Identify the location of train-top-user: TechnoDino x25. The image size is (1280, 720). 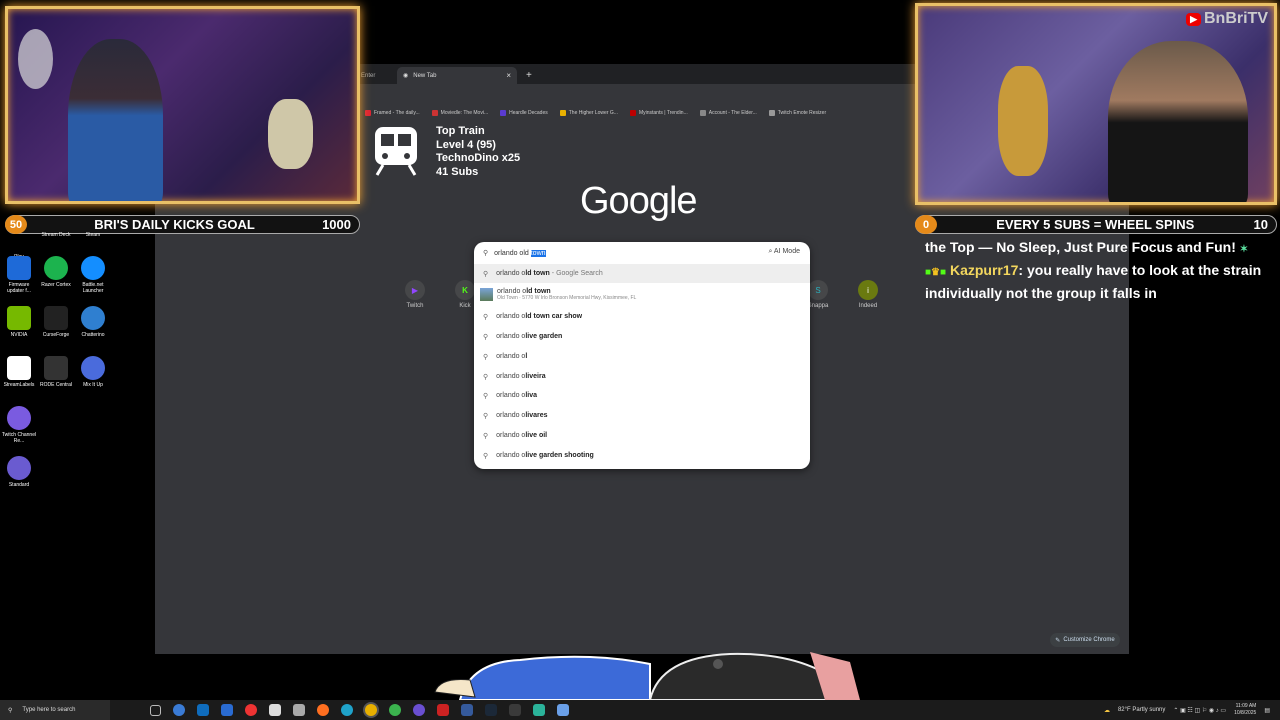
(478, 158).